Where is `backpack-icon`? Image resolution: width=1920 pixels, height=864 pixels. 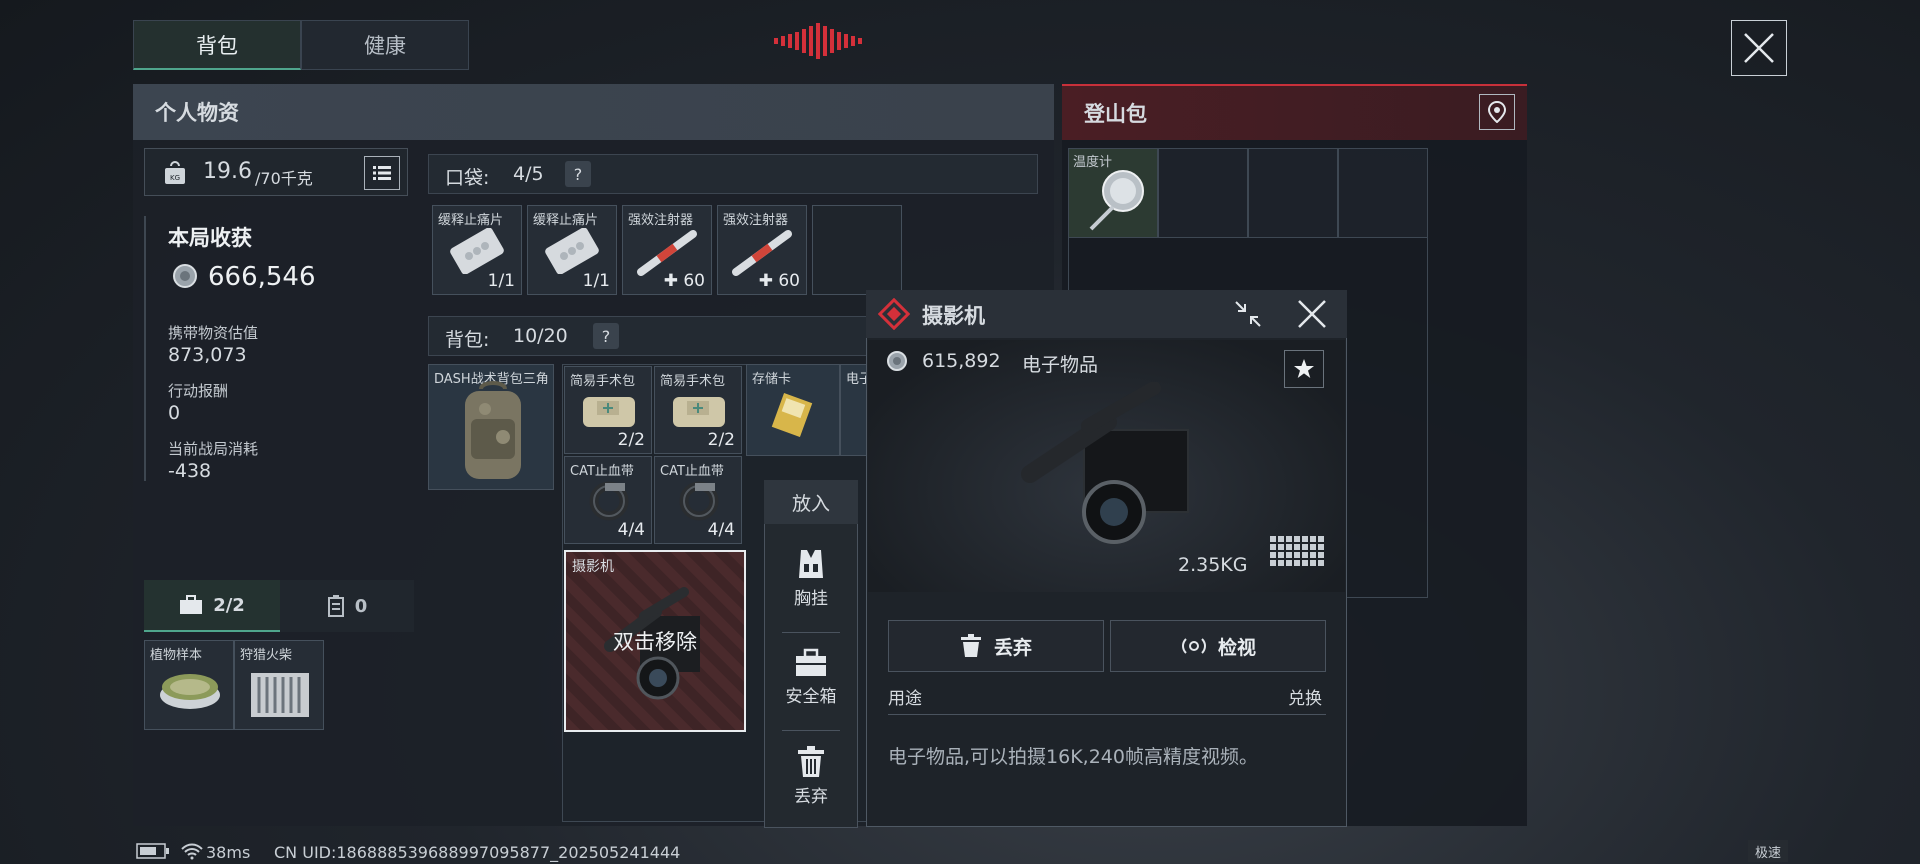 backpack-icon is located at coordinates (493, 430).